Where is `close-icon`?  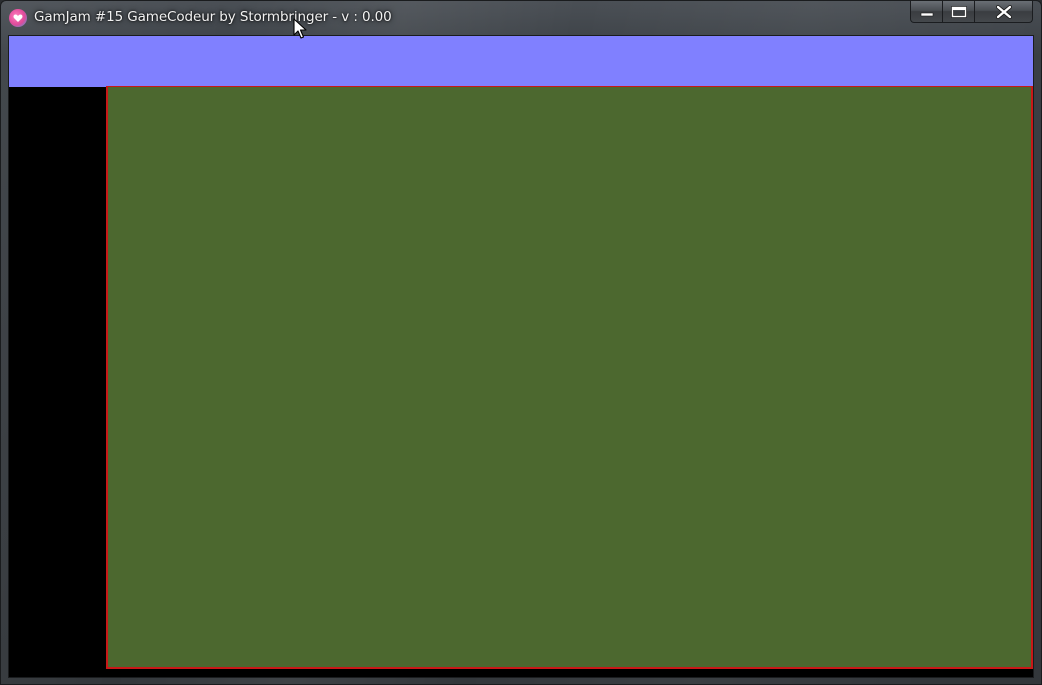 close-icon is located at coordinates (1003, 11).